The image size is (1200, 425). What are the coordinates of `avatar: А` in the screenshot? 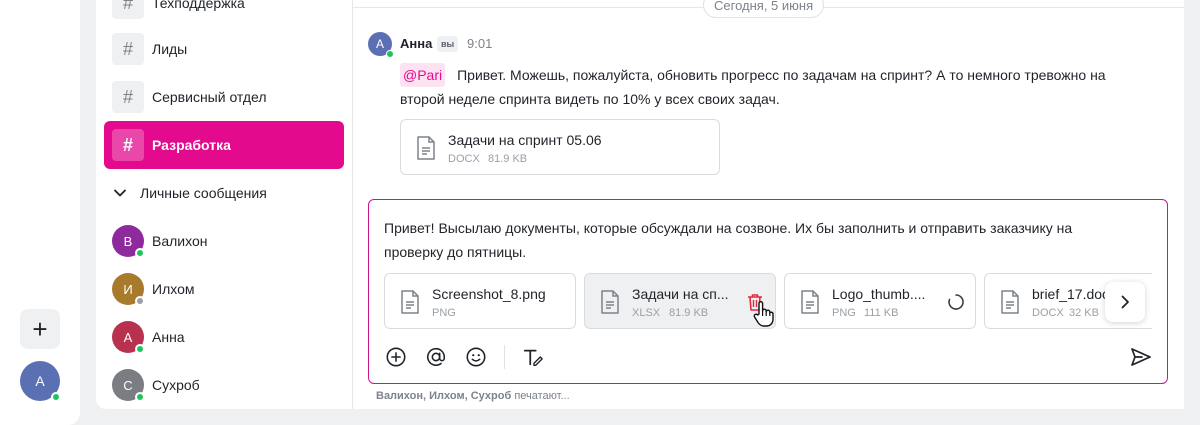 It's located at (128, 337).